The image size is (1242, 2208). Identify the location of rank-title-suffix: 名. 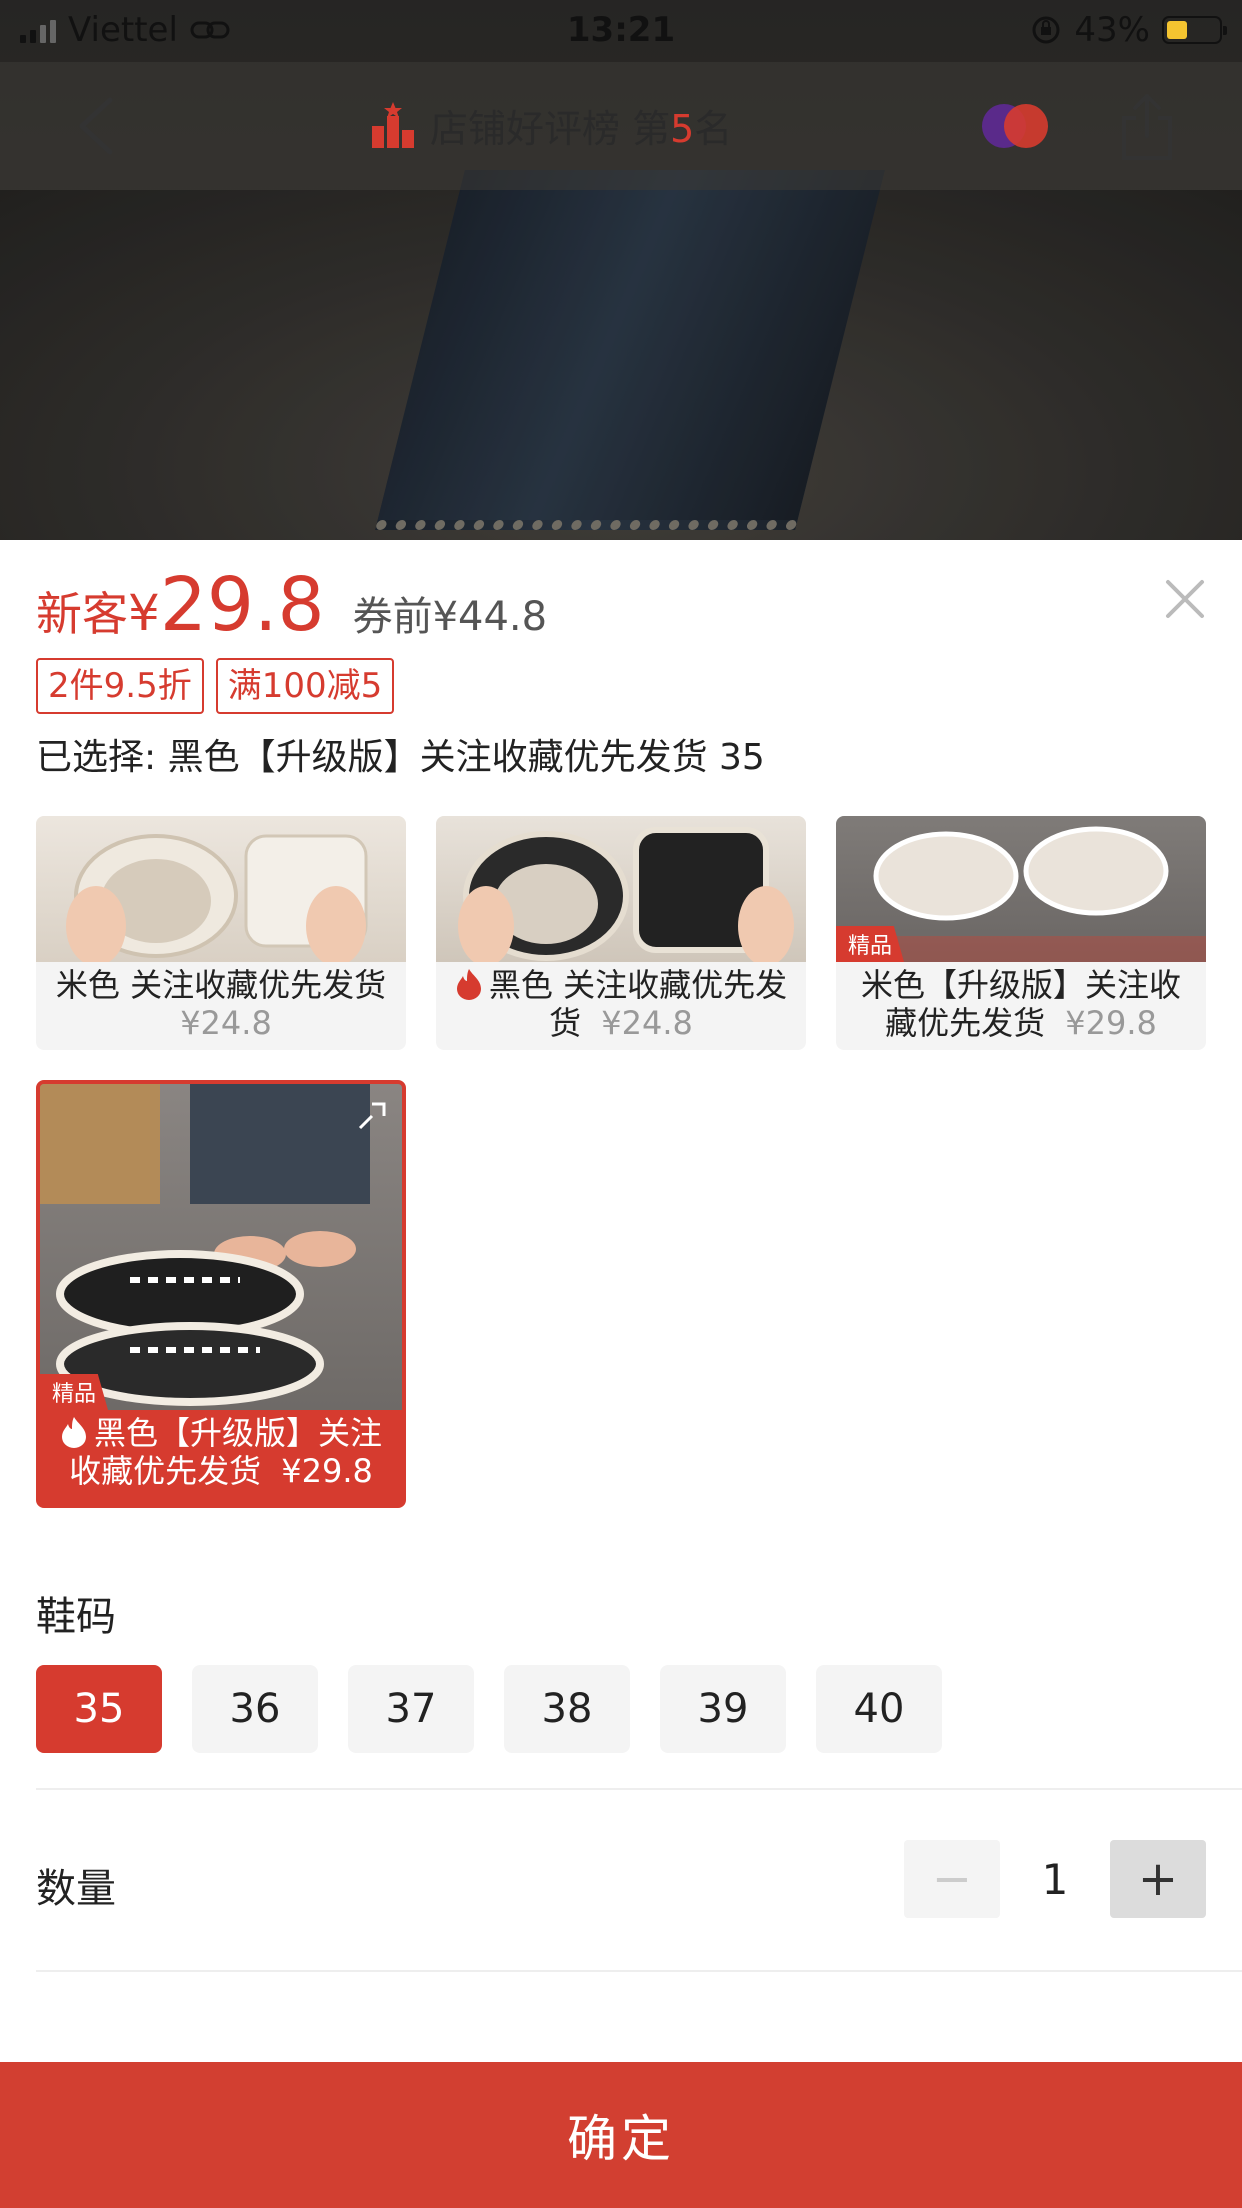
(713, 129).